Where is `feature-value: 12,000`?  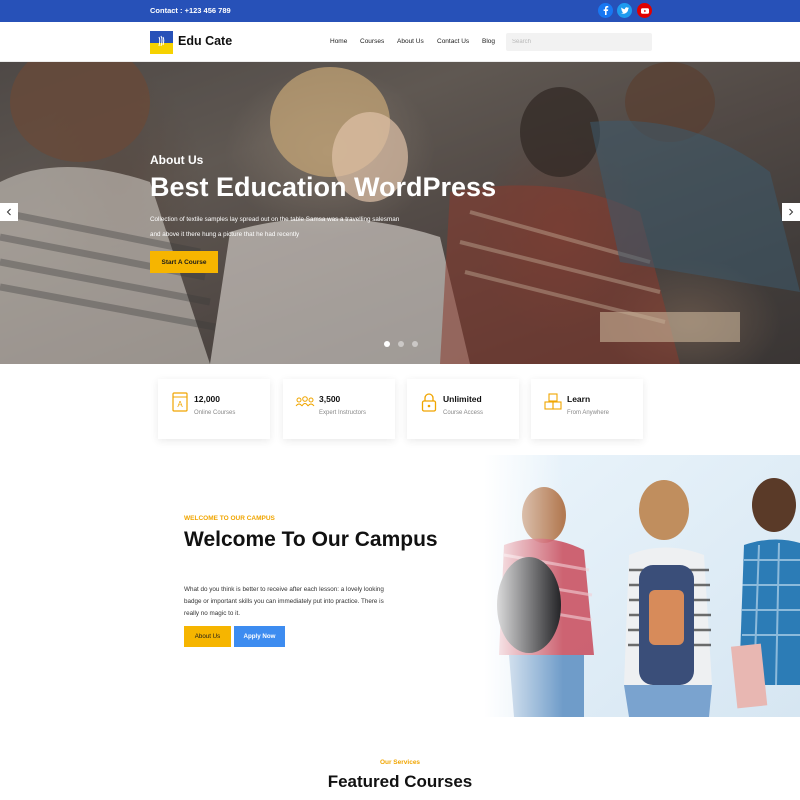 feature-value: 12,000 is located at coordinates (207, 399).